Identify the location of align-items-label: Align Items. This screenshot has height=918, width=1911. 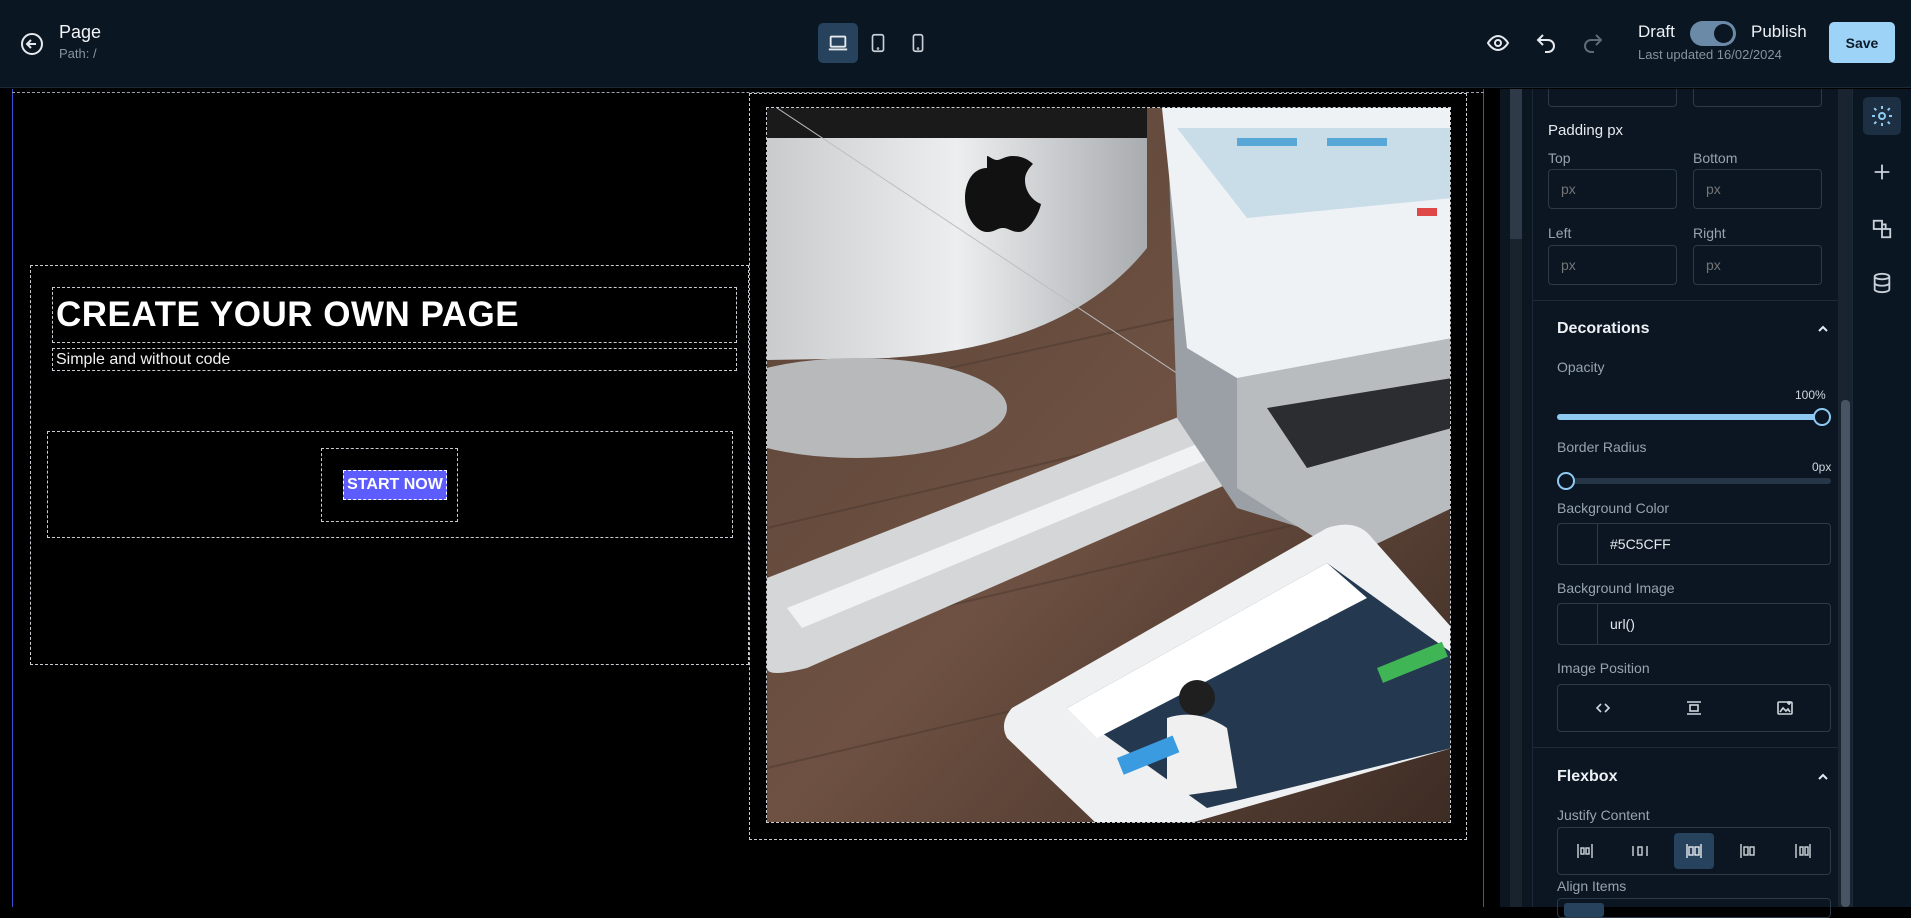
(1592, 886).